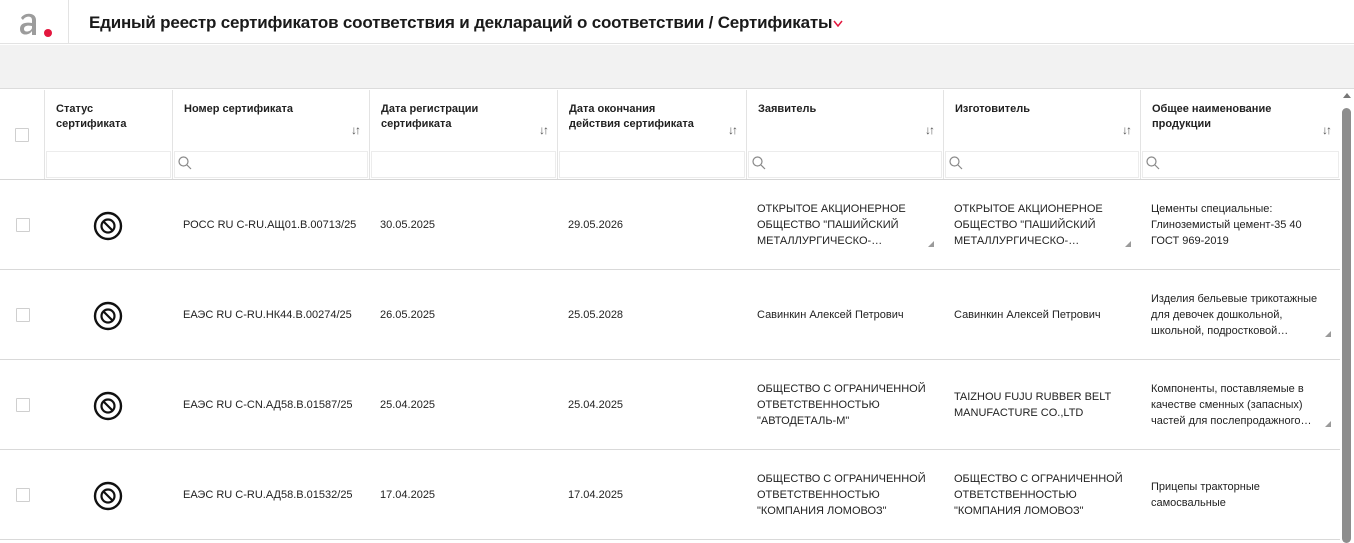  I want to click on col-status: Статус сертификата, so click(108, 120).